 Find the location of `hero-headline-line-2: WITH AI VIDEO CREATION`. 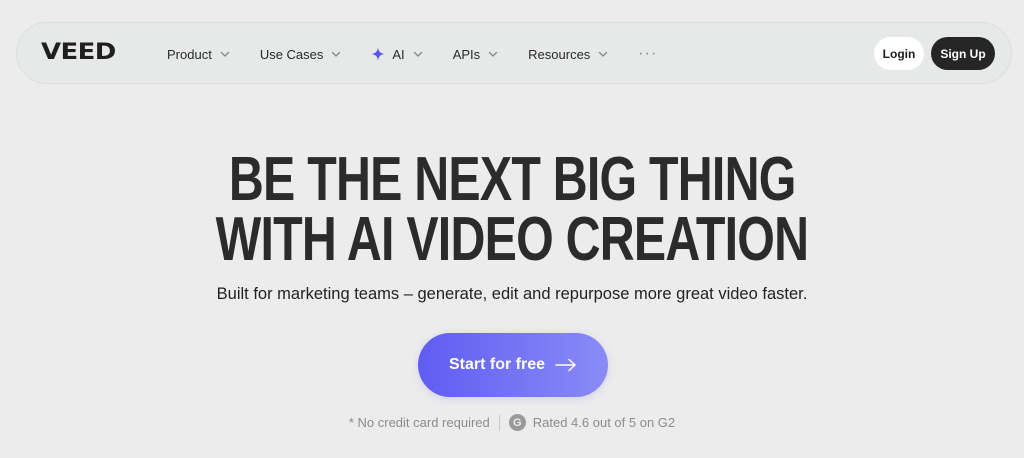

hero-headline-line-2: WITH AI VIDEO CREATION is located at coordinates (512, 239).